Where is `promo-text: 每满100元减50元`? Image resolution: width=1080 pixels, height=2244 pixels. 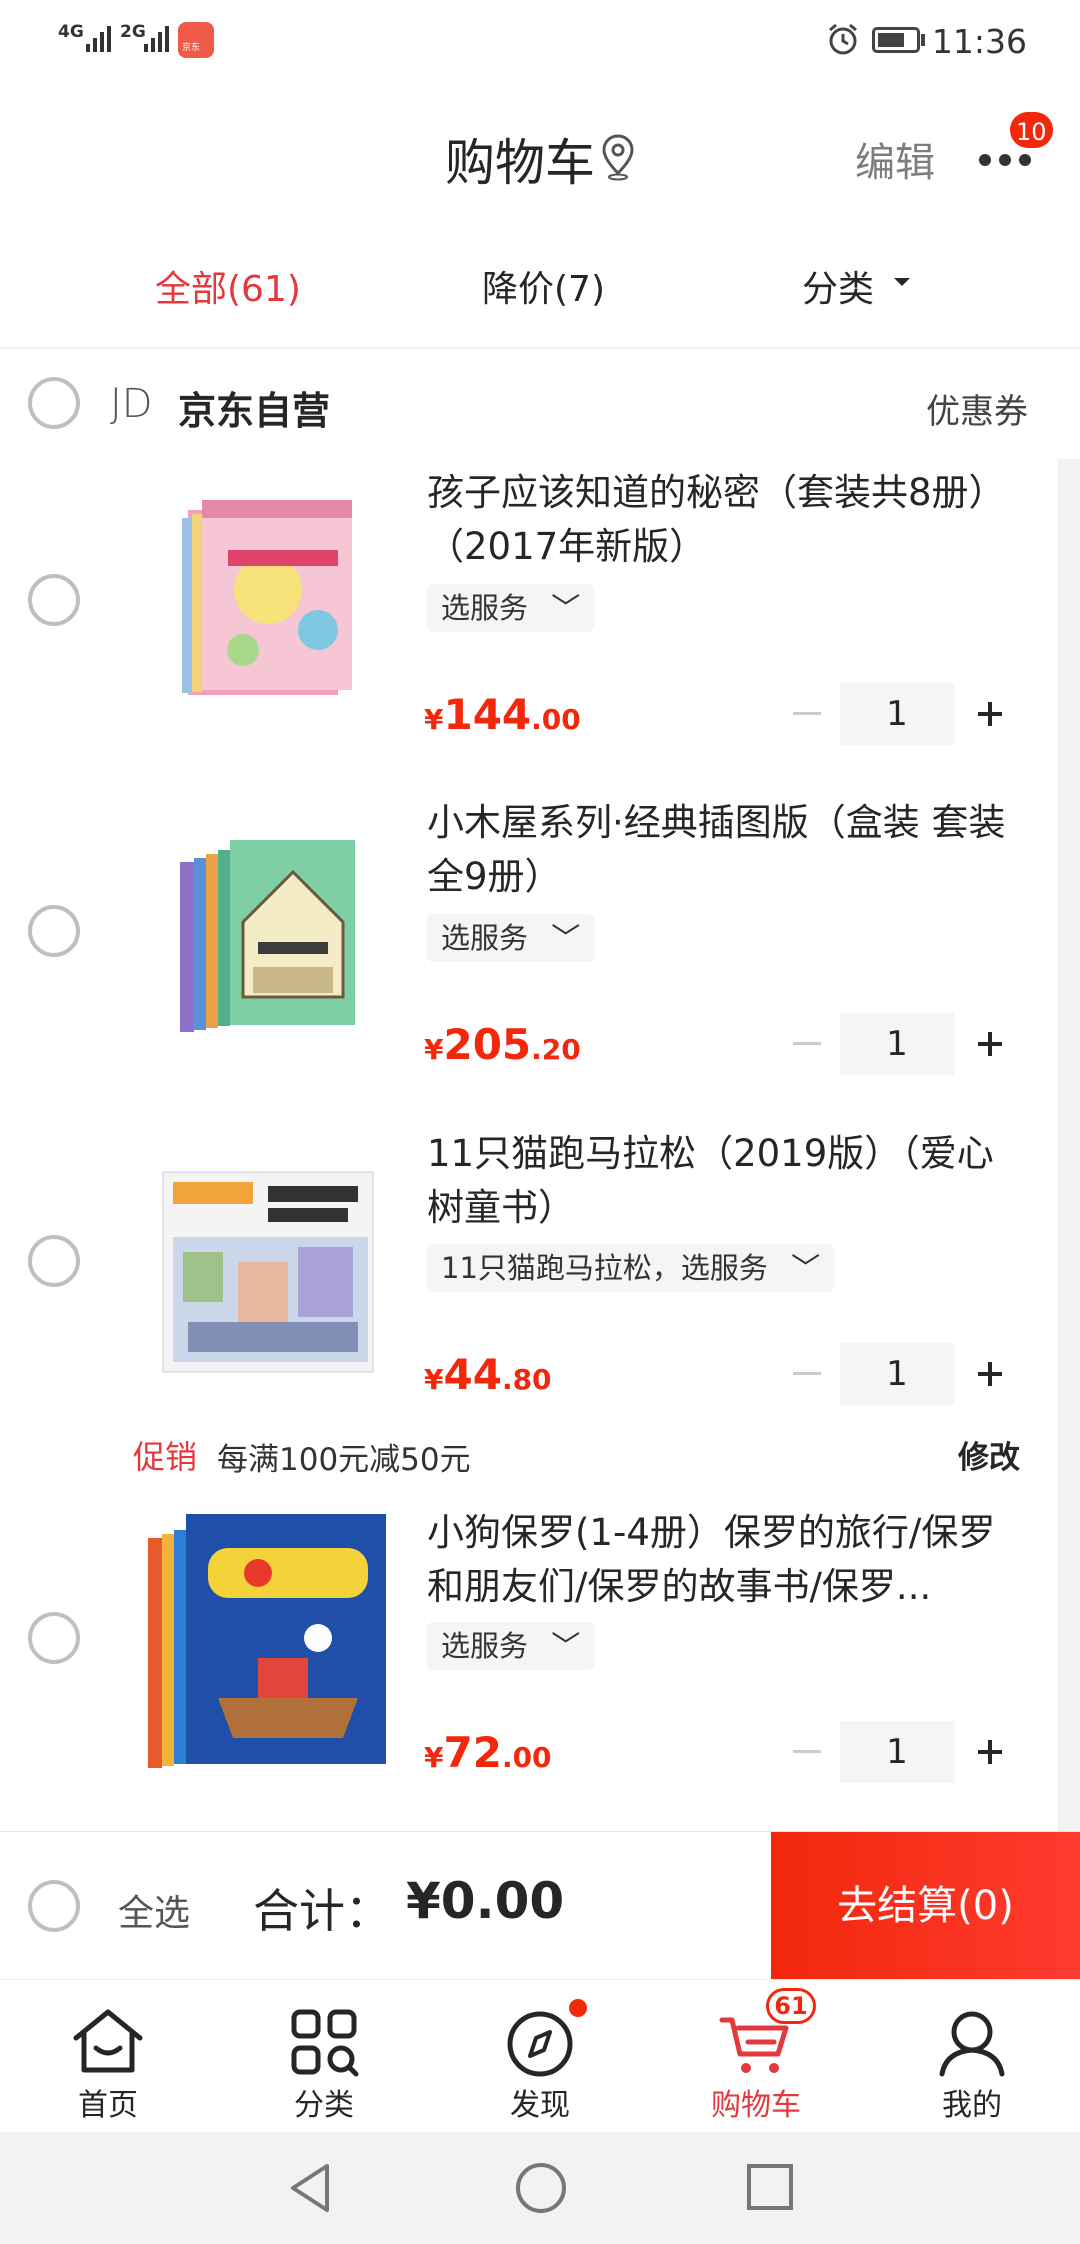
promo-text: 每满100元减50元 is located at coordinates (344, 1460).